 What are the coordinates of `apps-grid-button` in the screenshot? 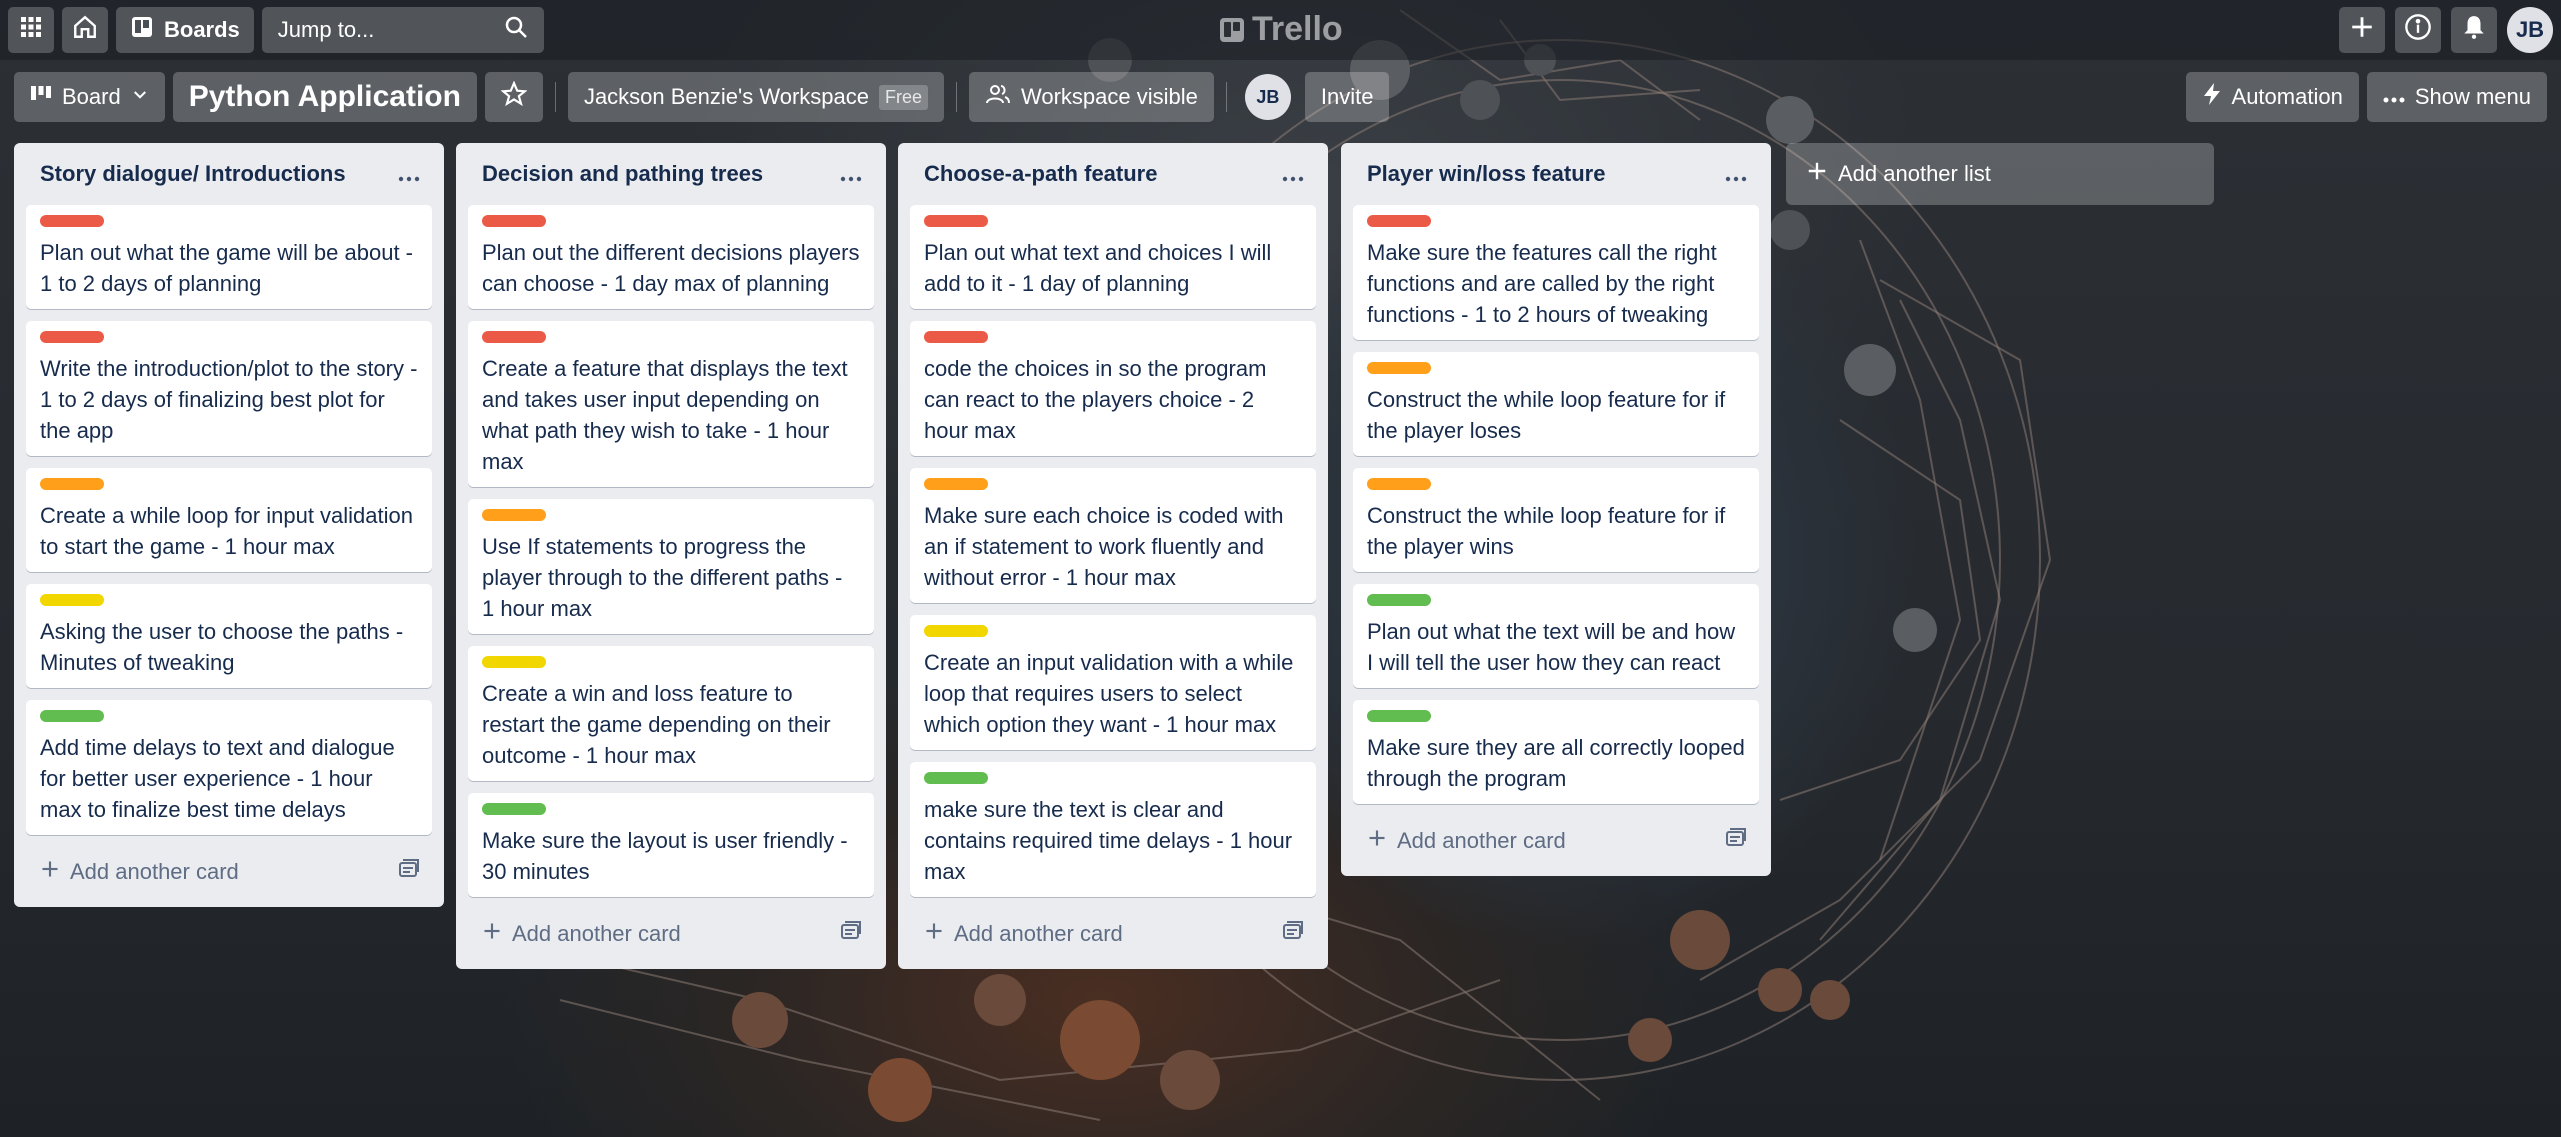 It's located at (31, 30).